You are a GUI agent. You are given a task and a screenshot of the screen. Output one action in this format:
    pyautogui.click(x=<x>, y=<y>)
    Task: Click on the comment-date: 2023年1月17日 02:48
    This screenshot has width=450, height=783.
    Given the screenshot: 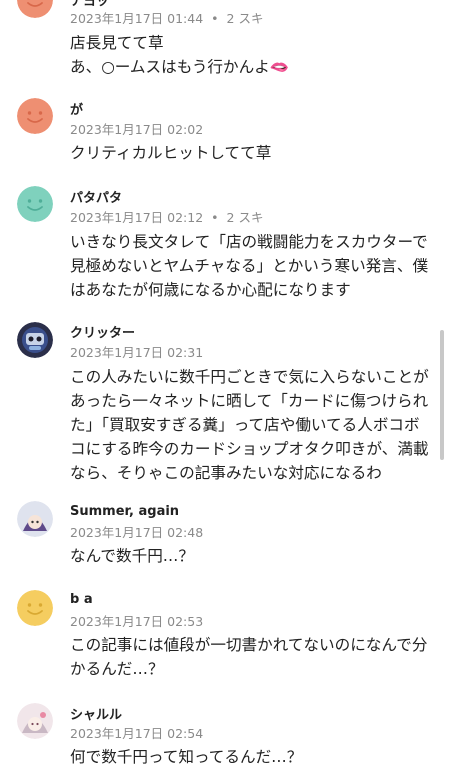 What is the action you would take?
    pyautogui.click(x=137, y=532)
    